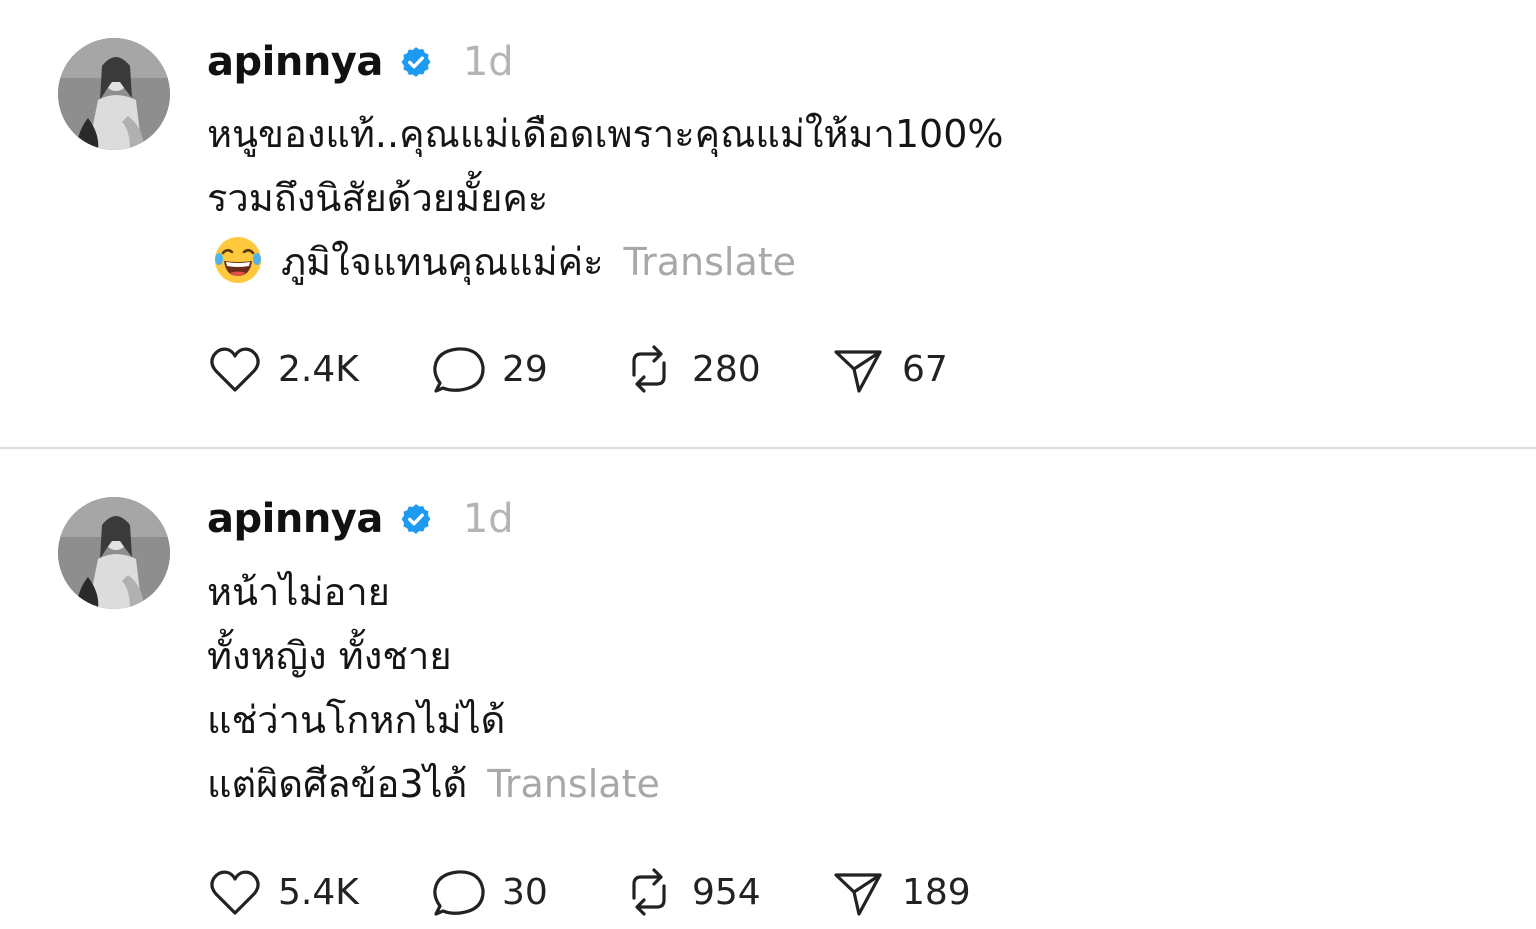  What do you see at coordinates (936, 892) in the screenshot?
I see `share-count: 189` at bounding box center [936, 892].